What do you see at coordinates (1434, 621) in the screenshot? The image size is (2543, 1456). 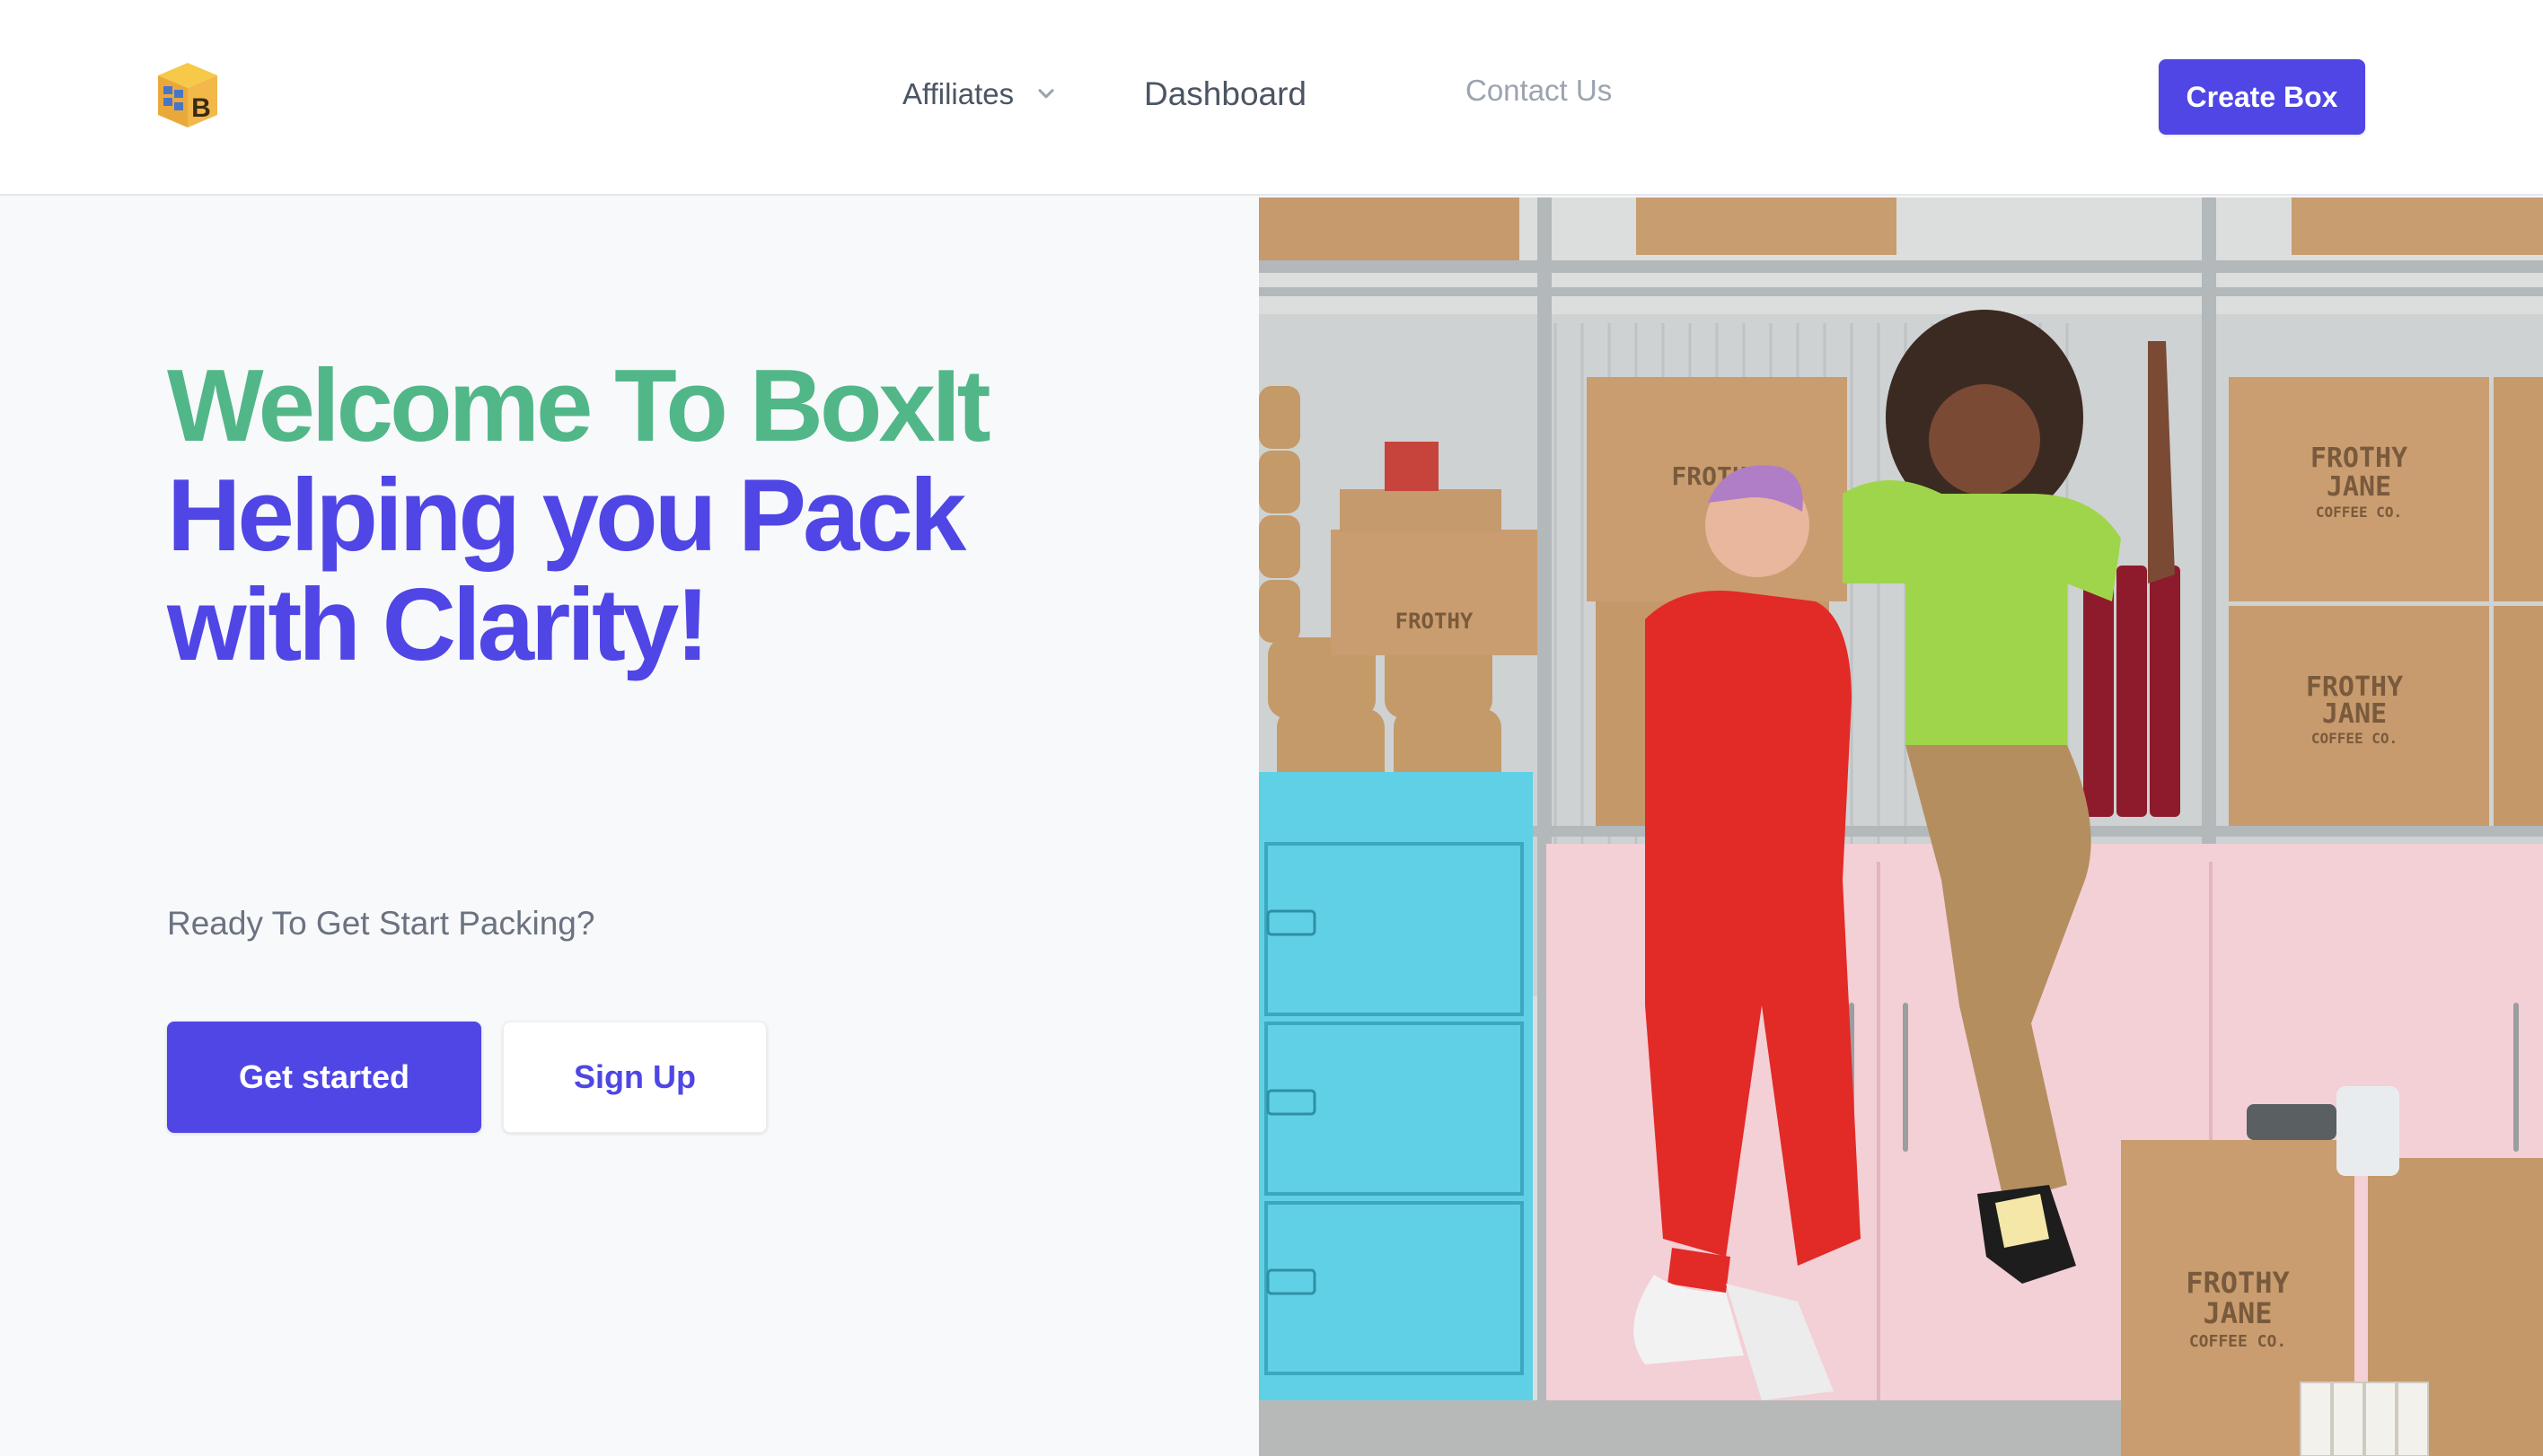 I see `box-brand-label: FROTHY` at bounding box center [1434, 621].